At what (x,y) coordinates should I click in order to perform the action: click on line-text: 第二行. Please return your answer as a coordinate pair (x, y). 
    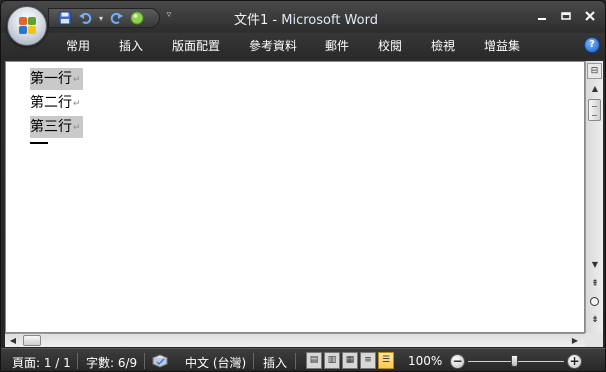
    Looking at the image, I should click on (51, 103).